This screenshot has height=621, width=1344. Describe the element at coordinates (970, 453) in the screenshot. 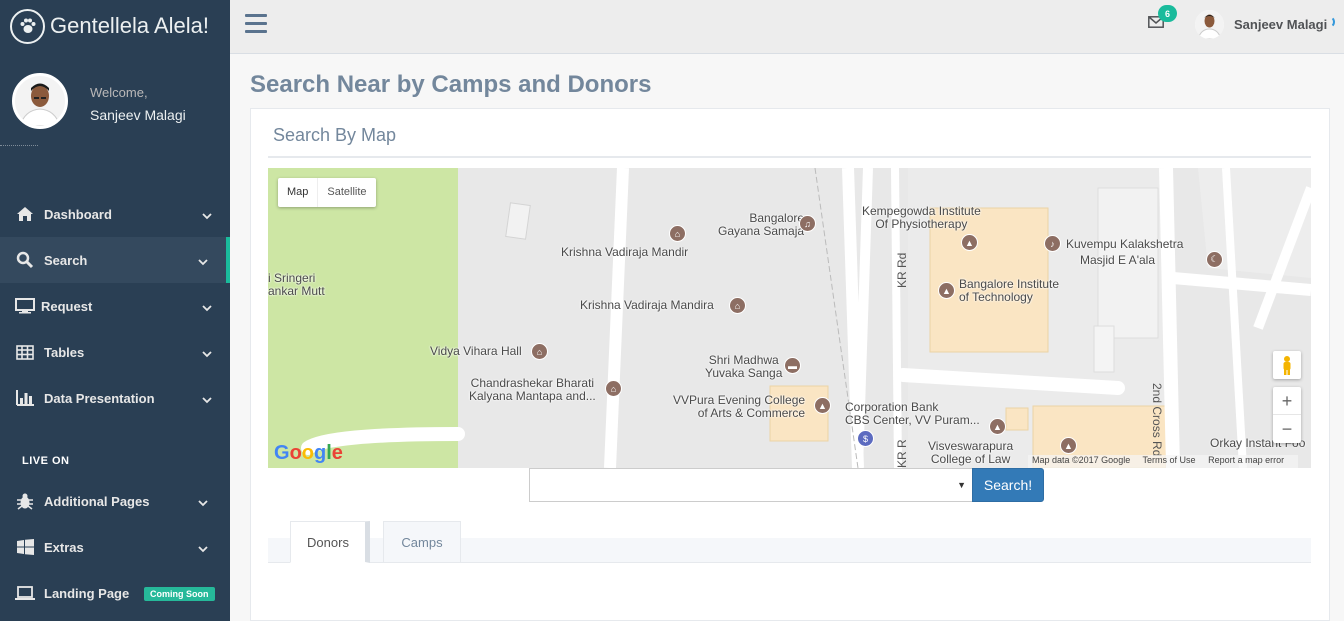

I see `poi-label: Visveswarapura College of Law` at that location.